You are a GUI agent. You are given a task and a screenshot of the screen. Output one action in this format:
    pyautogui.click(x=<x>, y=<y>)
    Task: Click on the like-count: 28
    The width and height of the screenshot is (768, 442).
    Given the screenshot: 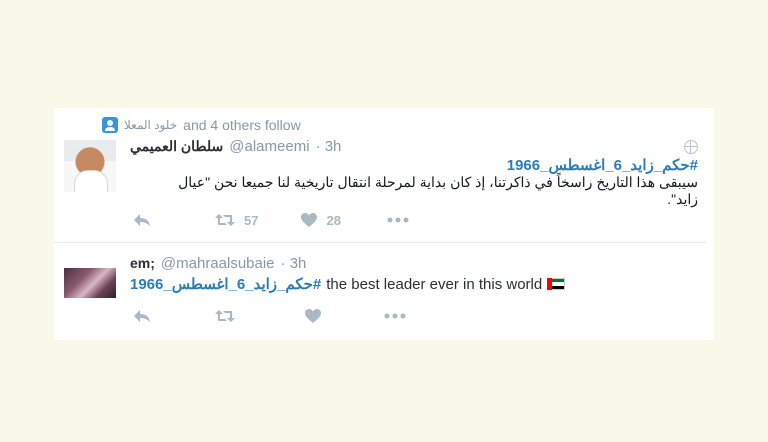 What is the action you would take?
    pyautogui.click(x=333, y=220)
    